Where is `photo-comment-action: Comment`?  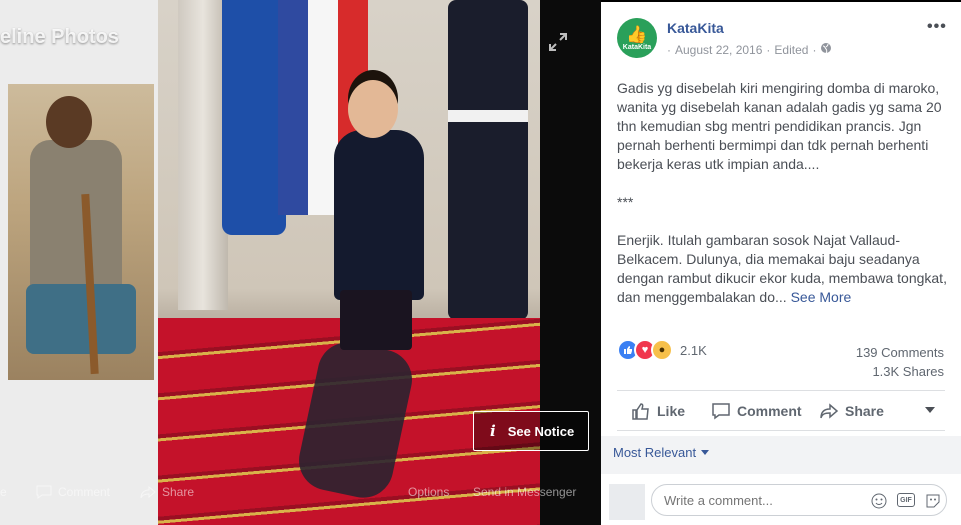
photo-comment-action: Comment is located at coordinates (73, 492).